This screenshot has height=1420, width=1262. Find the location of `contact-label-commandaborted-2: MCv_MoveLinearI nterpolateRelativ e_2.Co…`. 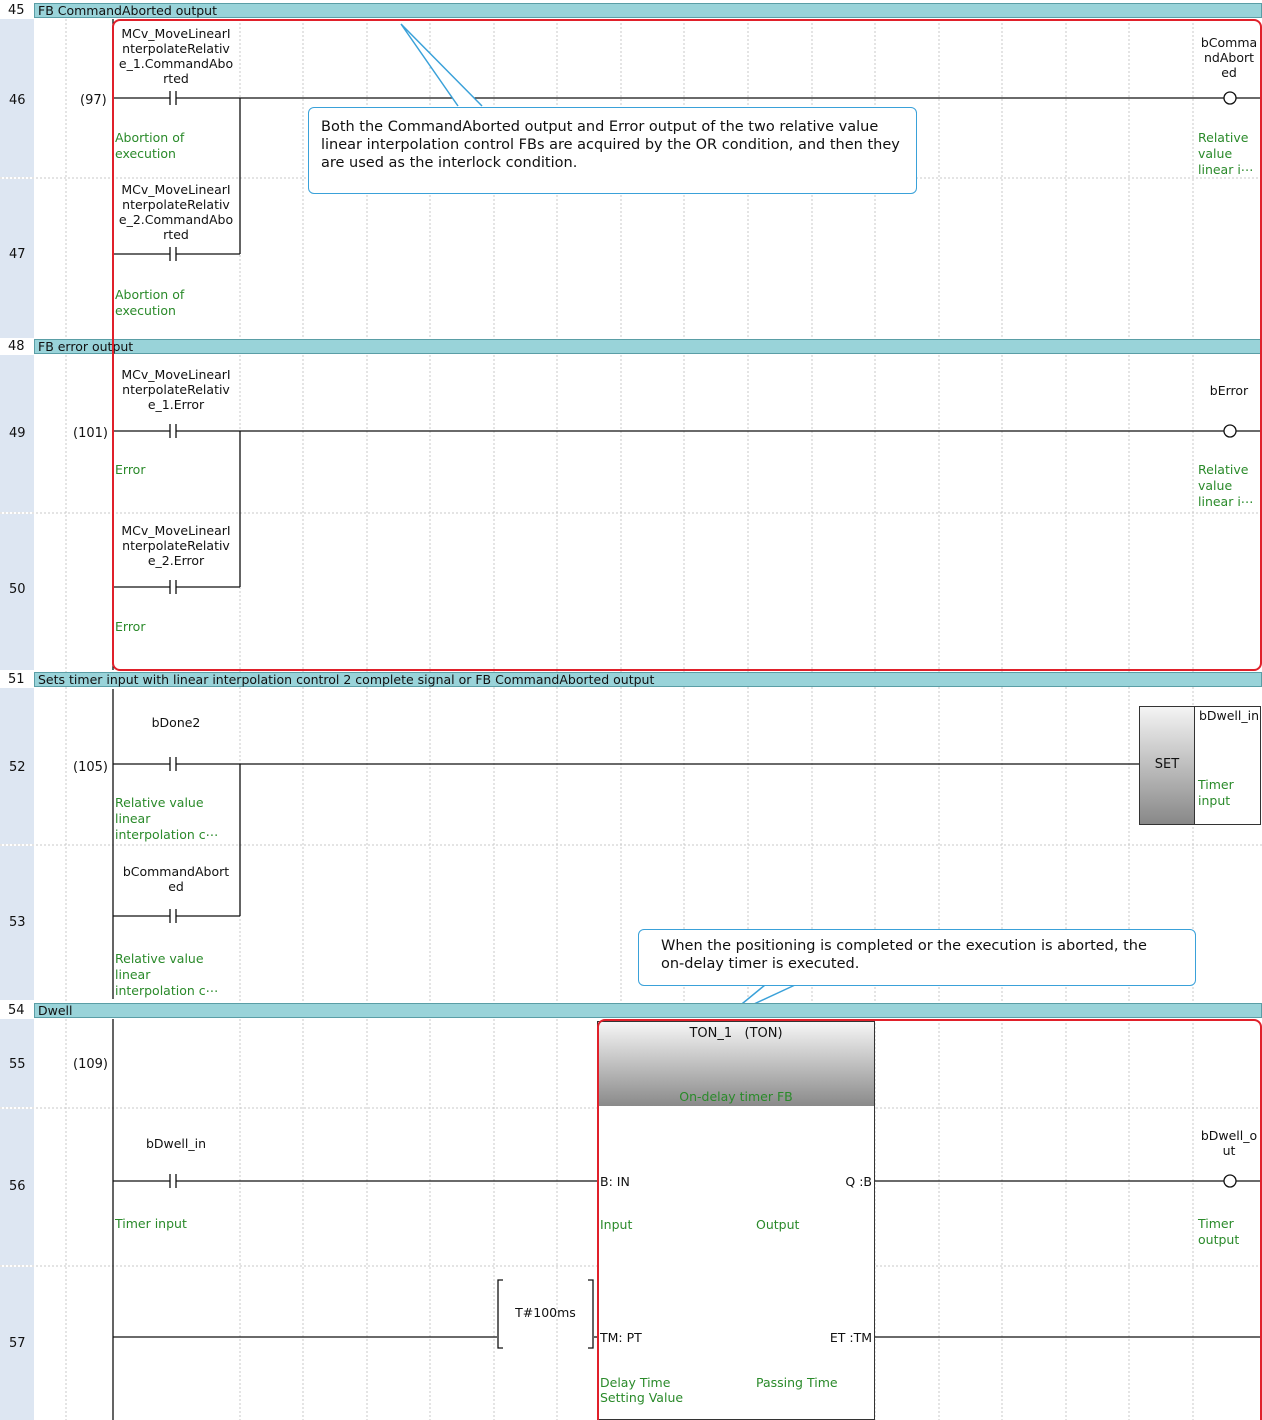

contact-label-commandaborted-2: MCv_MoveLinearI nterpolateRelativ e_2.Co… is located at coordinates (176, 212).